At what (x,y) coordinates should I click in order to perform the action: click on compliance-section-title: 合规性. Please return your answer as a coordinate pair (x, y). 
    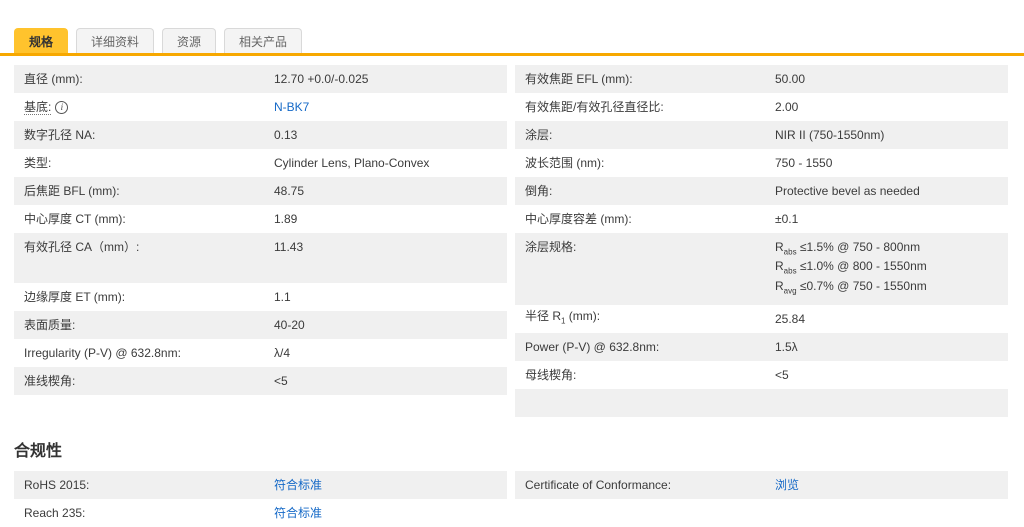
    Looking at the image, I should click on (38, 452).